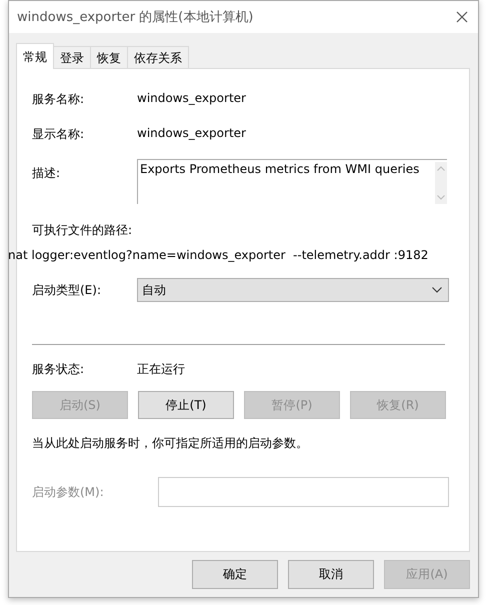 The width and height of the screenshot is (486, 605). Describe the element at coordinates (293, 290) in the screenshot. I see `startup-type-dropdown: 自动` at that location.